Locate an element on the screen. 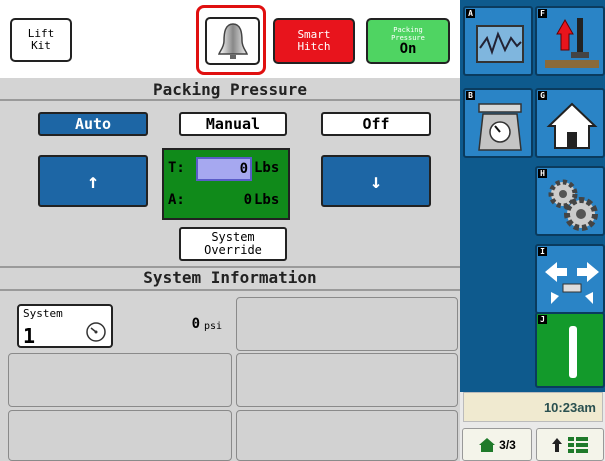  clock: 10:23am is located at coordinates (533, 407).